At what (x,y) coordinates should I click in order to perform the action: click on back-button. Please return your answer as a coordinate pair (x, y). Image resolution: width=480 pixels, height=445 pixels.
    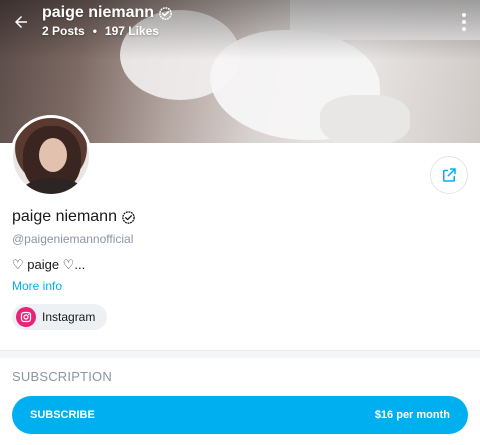
    Looking at the image, I should click on (21, 22).